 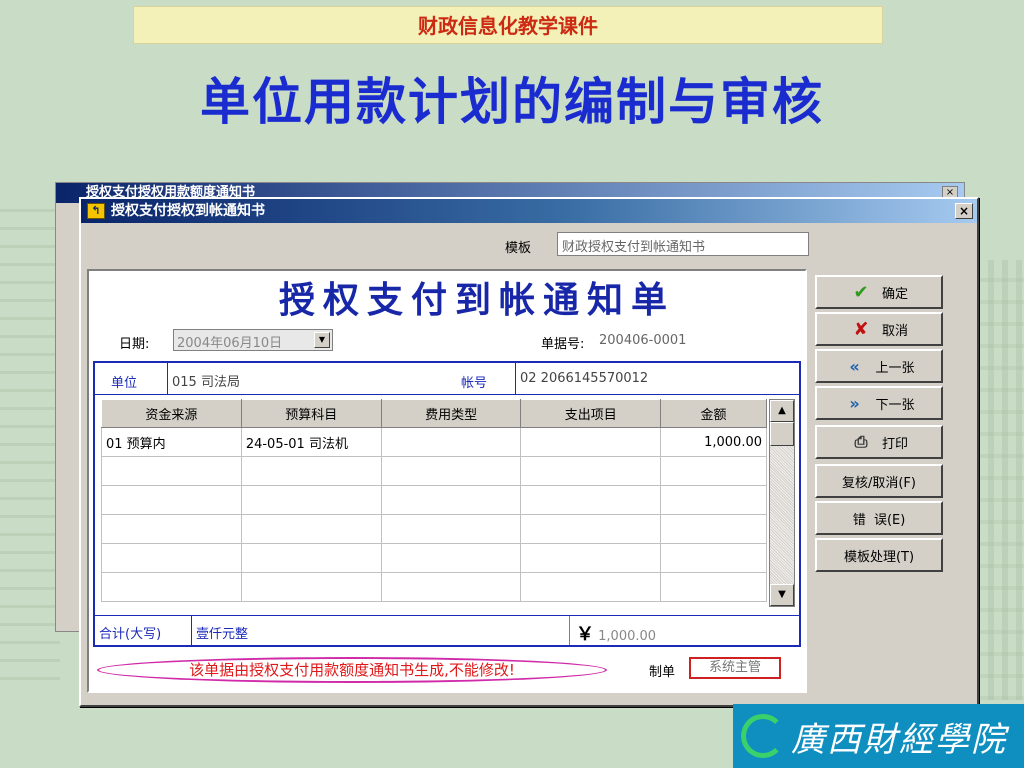 I want to click on table-row: 01 预算内 24-05-01 司法机 1,000.00, so click(x=434, y=442).